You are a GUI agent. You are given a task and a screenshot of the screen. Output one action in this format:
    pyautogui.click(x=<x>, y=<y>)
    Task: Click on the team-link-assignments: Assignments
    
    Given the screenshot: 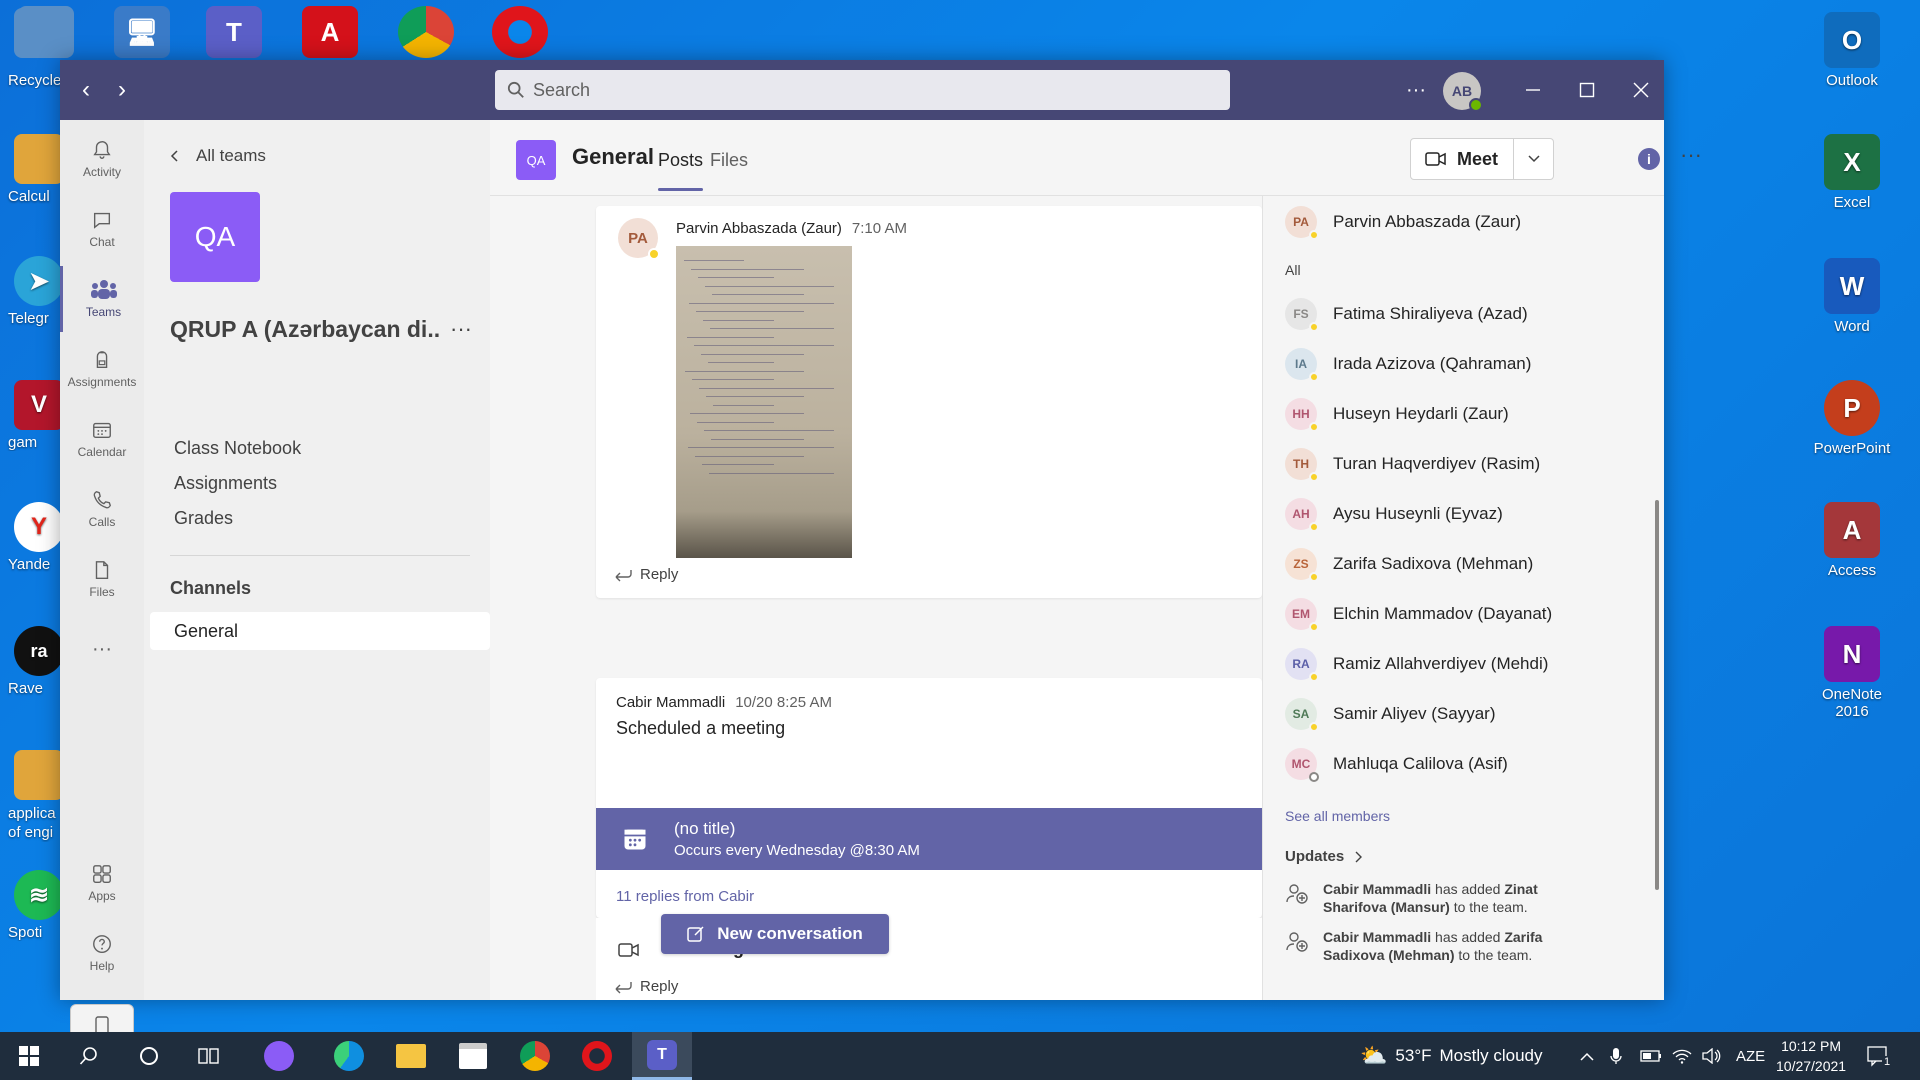 What is the action you would take?
    pyautogui.click(x=225, y=483)
    